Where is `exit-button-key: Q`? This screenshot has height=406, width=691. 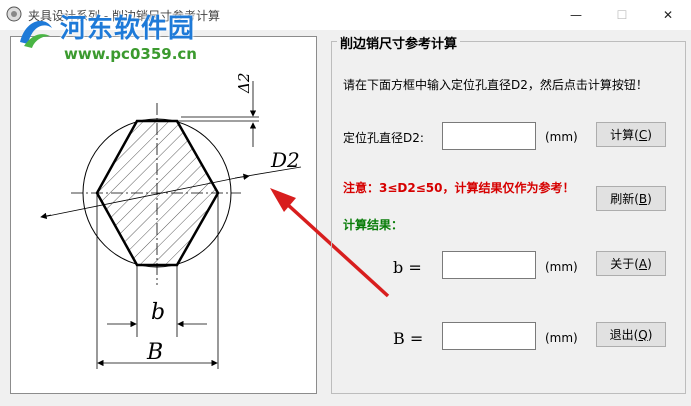
exit-button-key: Q is located at coordinates (643, 334).